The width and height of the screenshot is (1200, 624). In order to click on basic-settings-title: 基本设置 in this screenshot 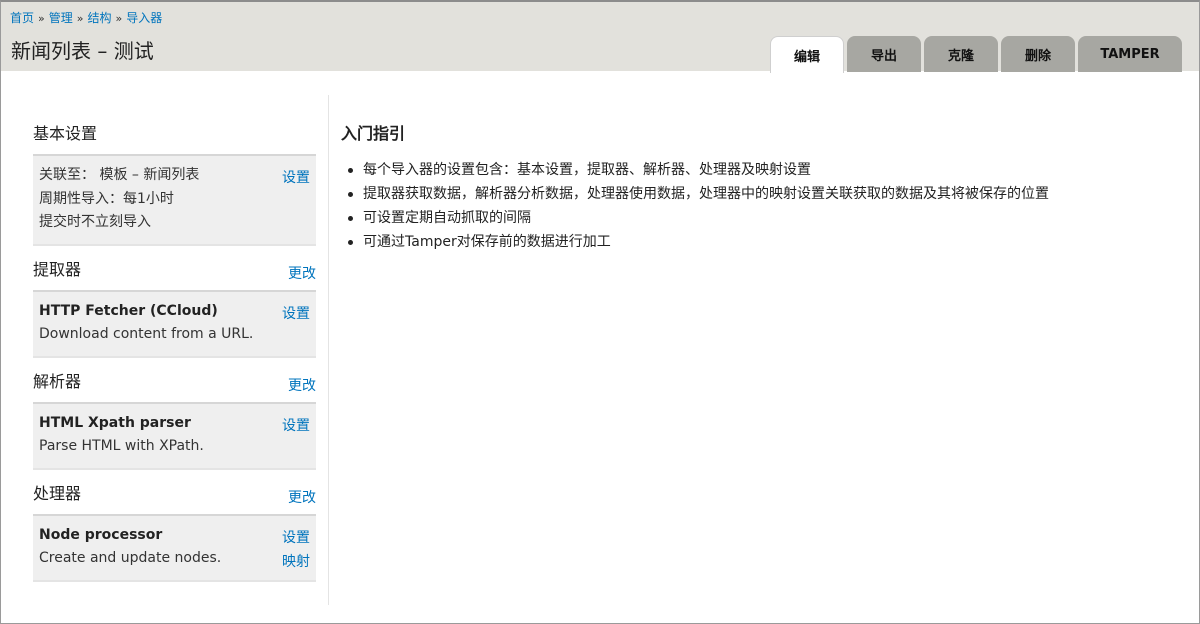, I will do `click(65, 133)`.